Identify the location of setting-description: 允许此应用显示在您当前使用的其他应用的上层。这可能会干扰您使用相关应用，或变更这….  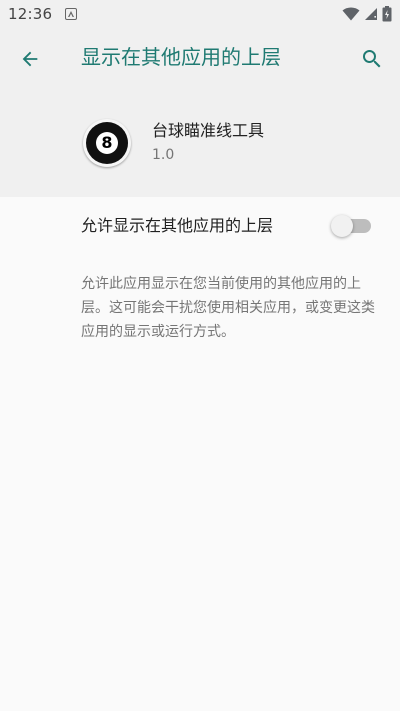
(228, 308).